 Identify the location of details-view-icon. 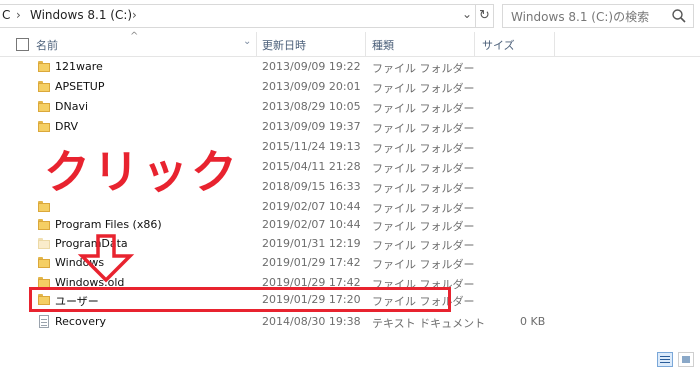
(665, 359).